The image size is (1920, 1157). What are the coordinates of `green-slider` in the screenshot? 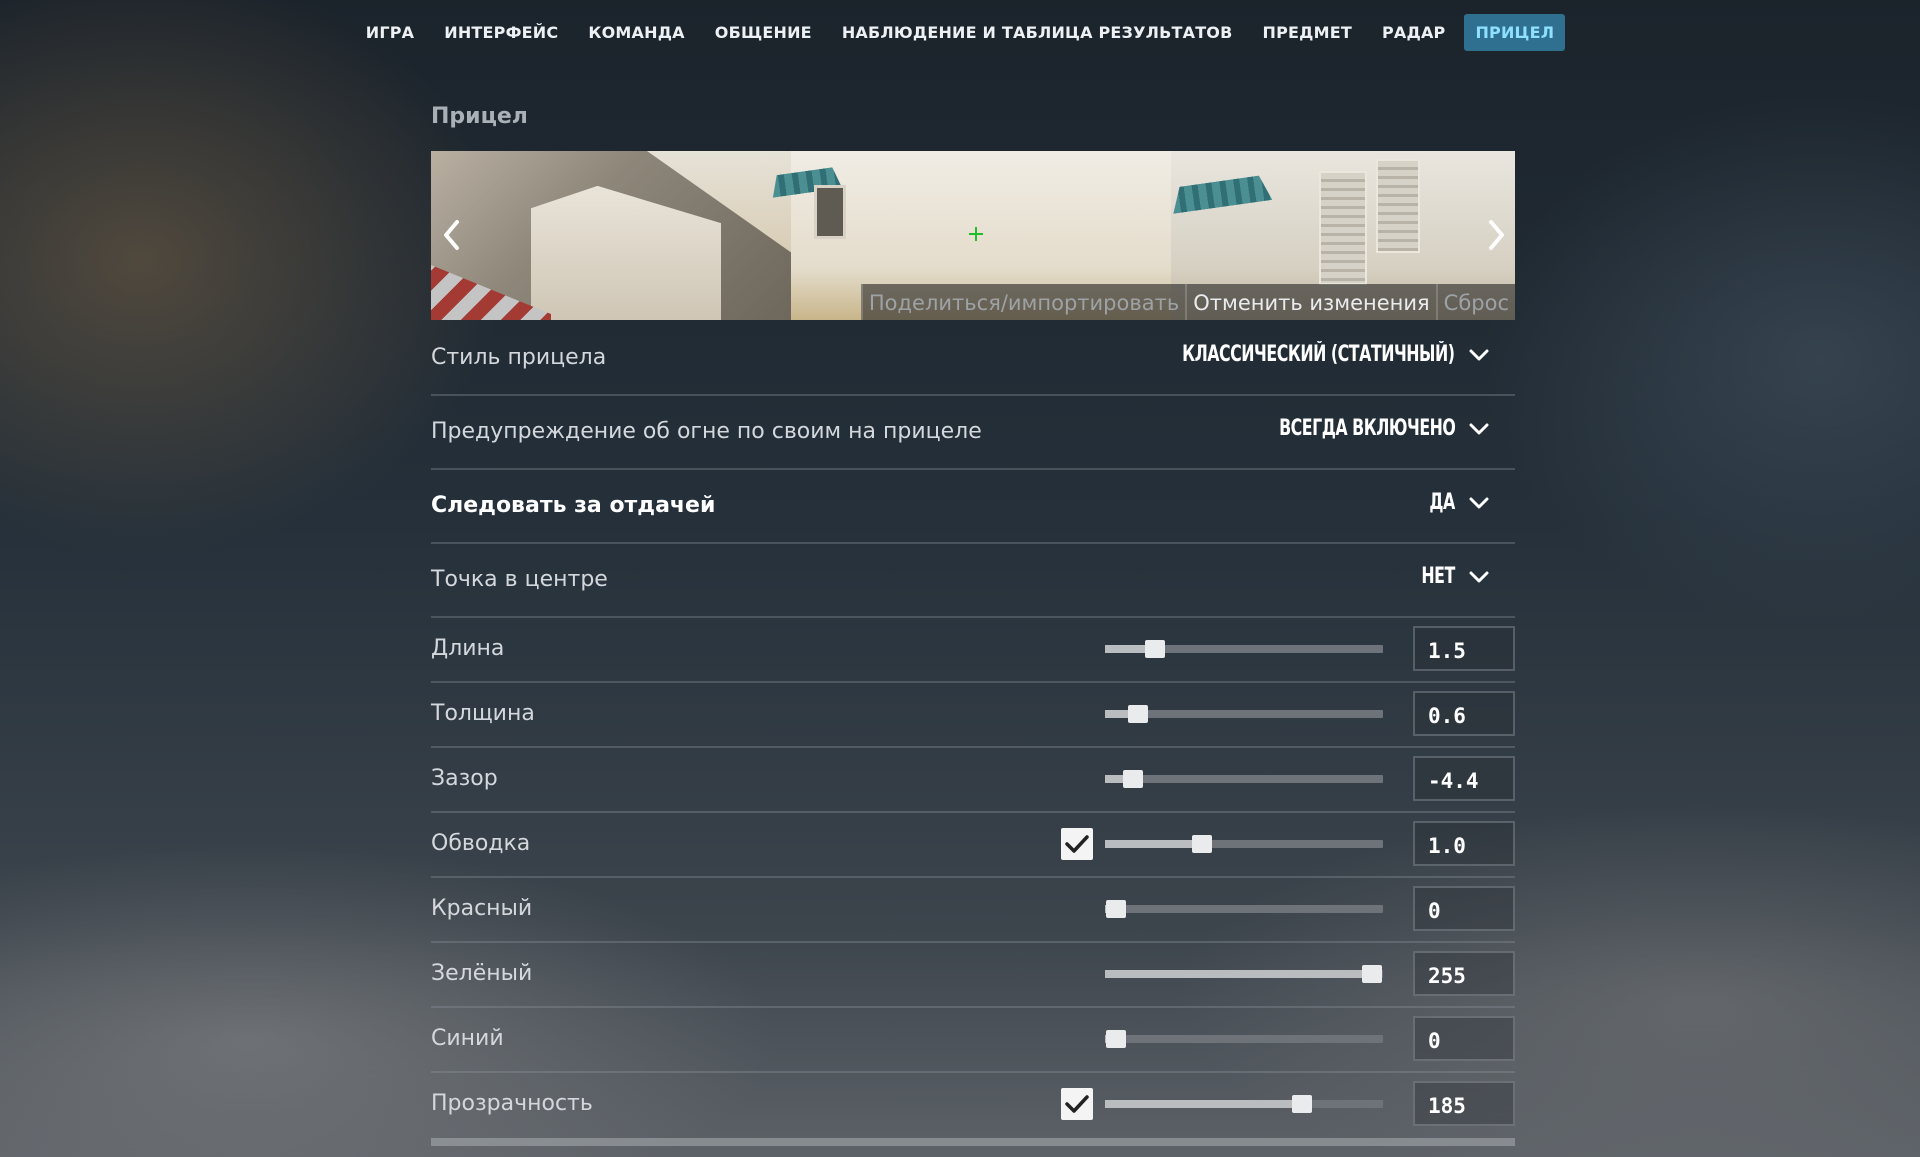 It's located at (1244, 974).